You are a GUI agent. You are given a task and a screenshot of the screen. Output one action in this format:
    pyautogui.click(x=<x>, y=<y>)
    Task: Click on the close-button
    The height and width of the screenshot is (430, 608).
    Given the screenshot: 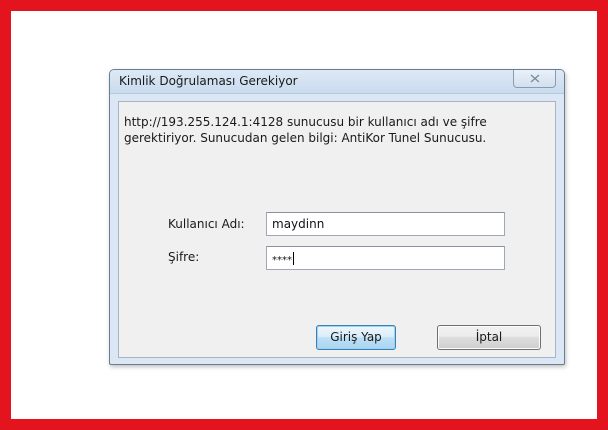 What is the action you would take?
    pyautogui.click(x=534, y=79)
    